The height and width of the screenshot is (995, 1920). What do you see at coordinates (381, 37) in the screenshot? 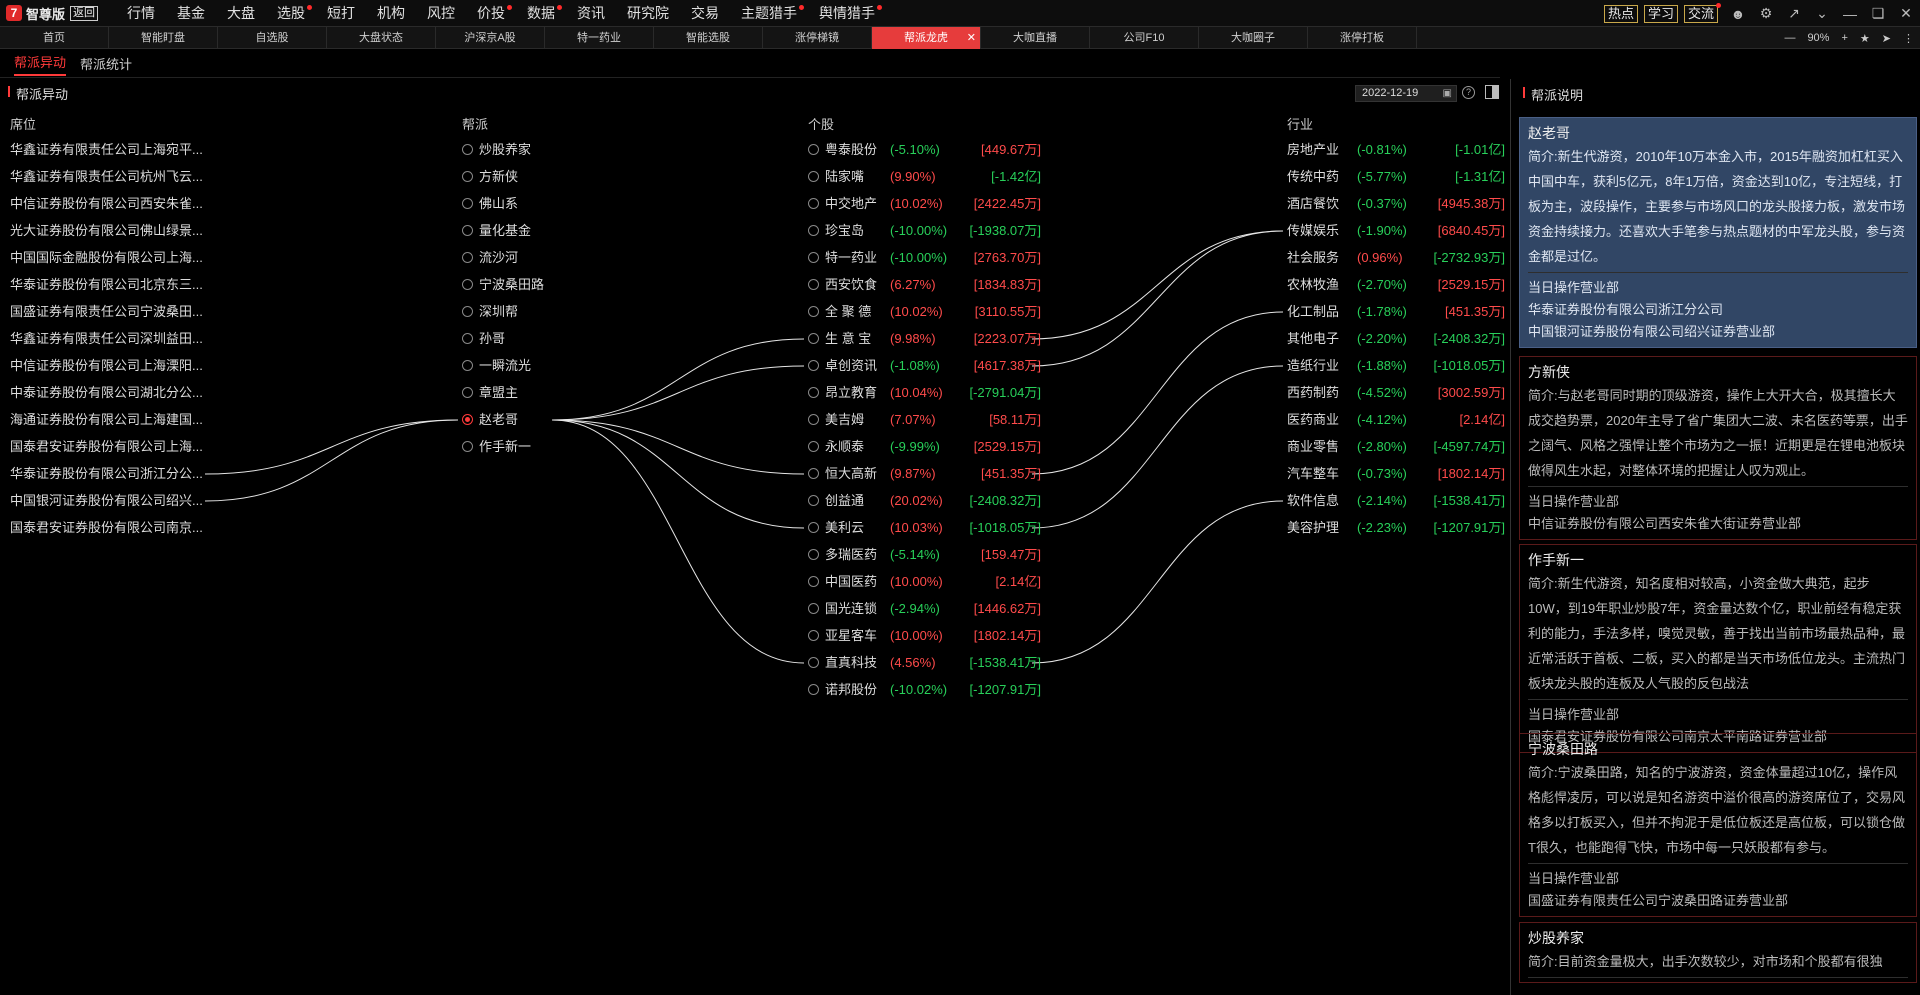
I see `tab: 大盘状态` at bounding box center [381, 37].